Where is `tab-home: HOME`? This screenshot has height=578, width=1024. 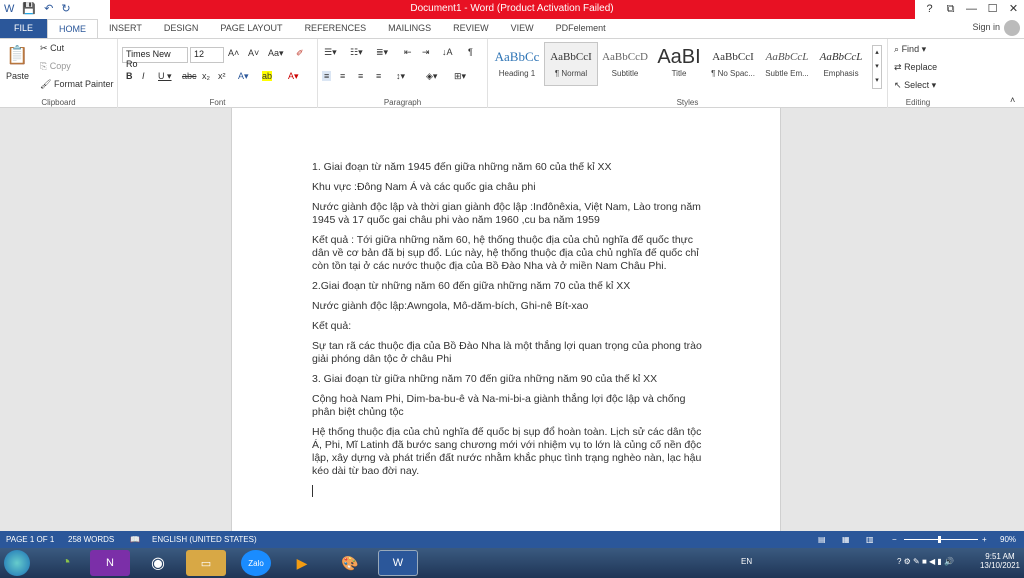
tab-home: HOME is located at coordinates (73, 28).